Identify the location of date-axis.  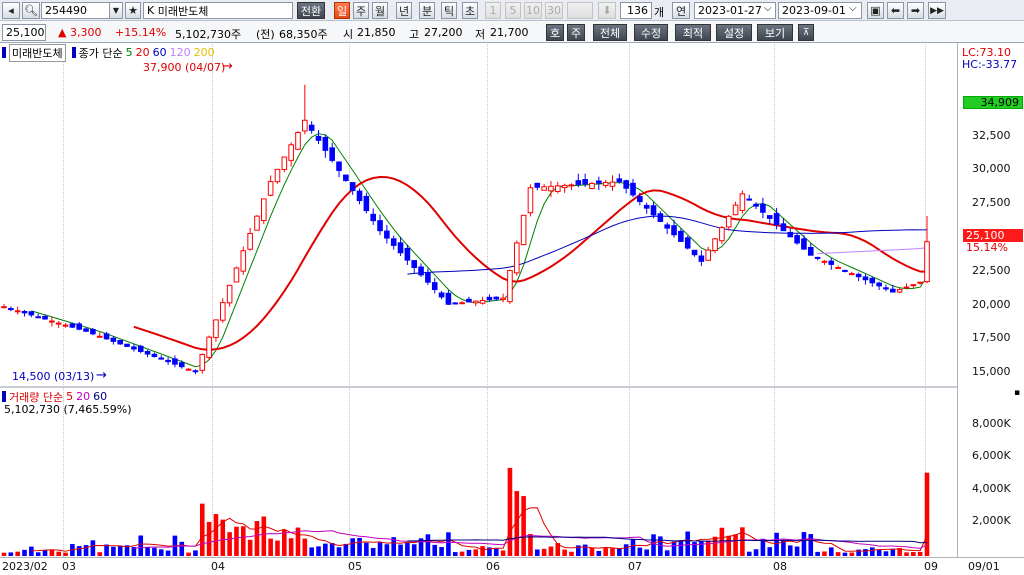
(512, 566).